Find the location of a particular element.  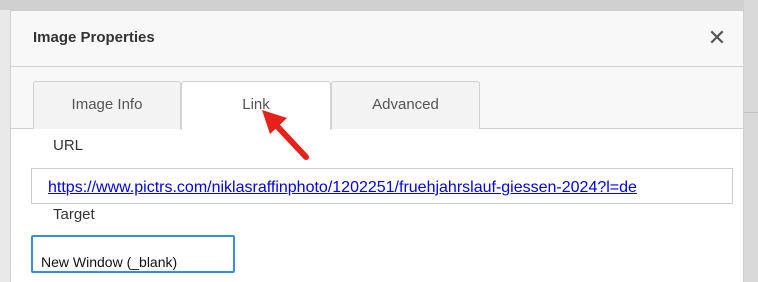

background-divider is located at coordinates (751, 112).